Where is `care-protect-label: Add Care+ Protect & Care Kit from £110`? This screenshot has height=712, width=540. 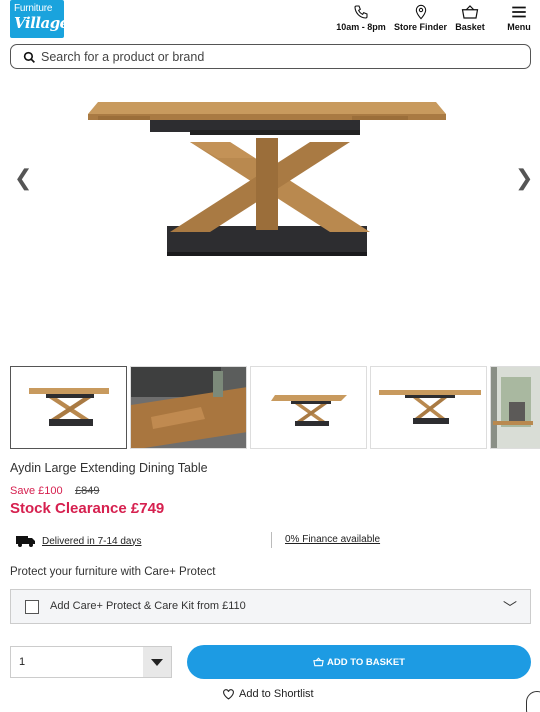
care-protect-label: Add Care+ Protect & Care Kit from £110 is located at coordinates (148, 606).